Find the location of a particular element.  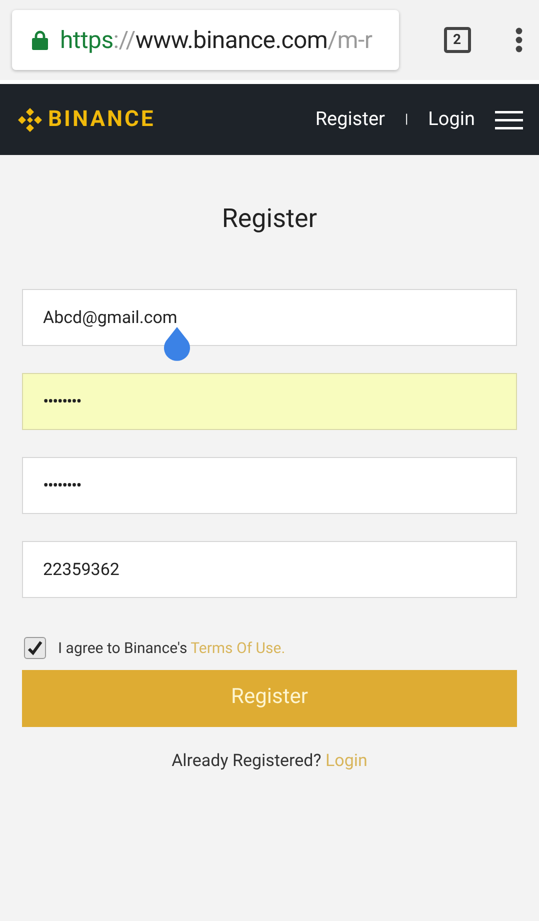

agree-checkbox is located at coordinates (35, 648).